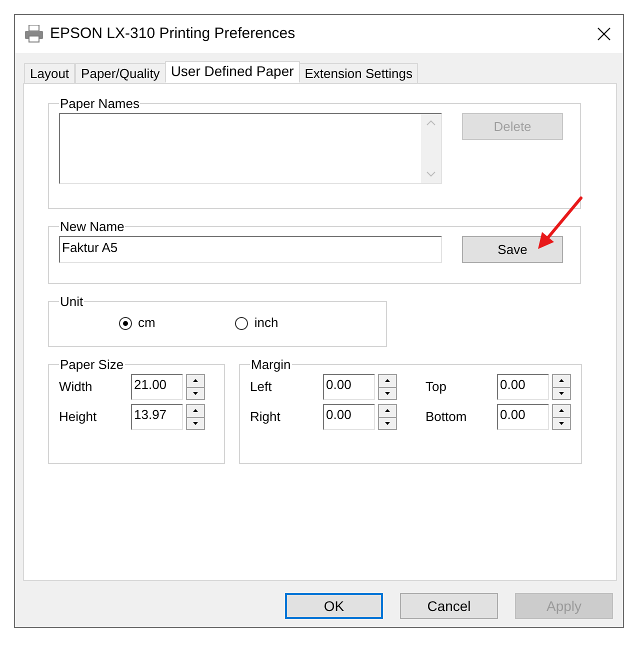 The image size is (638, 645). What do you see at coordinates (449, 606) in the screenshot?
I see `dialog-button: Cancel` at bounding box center [449, 606].